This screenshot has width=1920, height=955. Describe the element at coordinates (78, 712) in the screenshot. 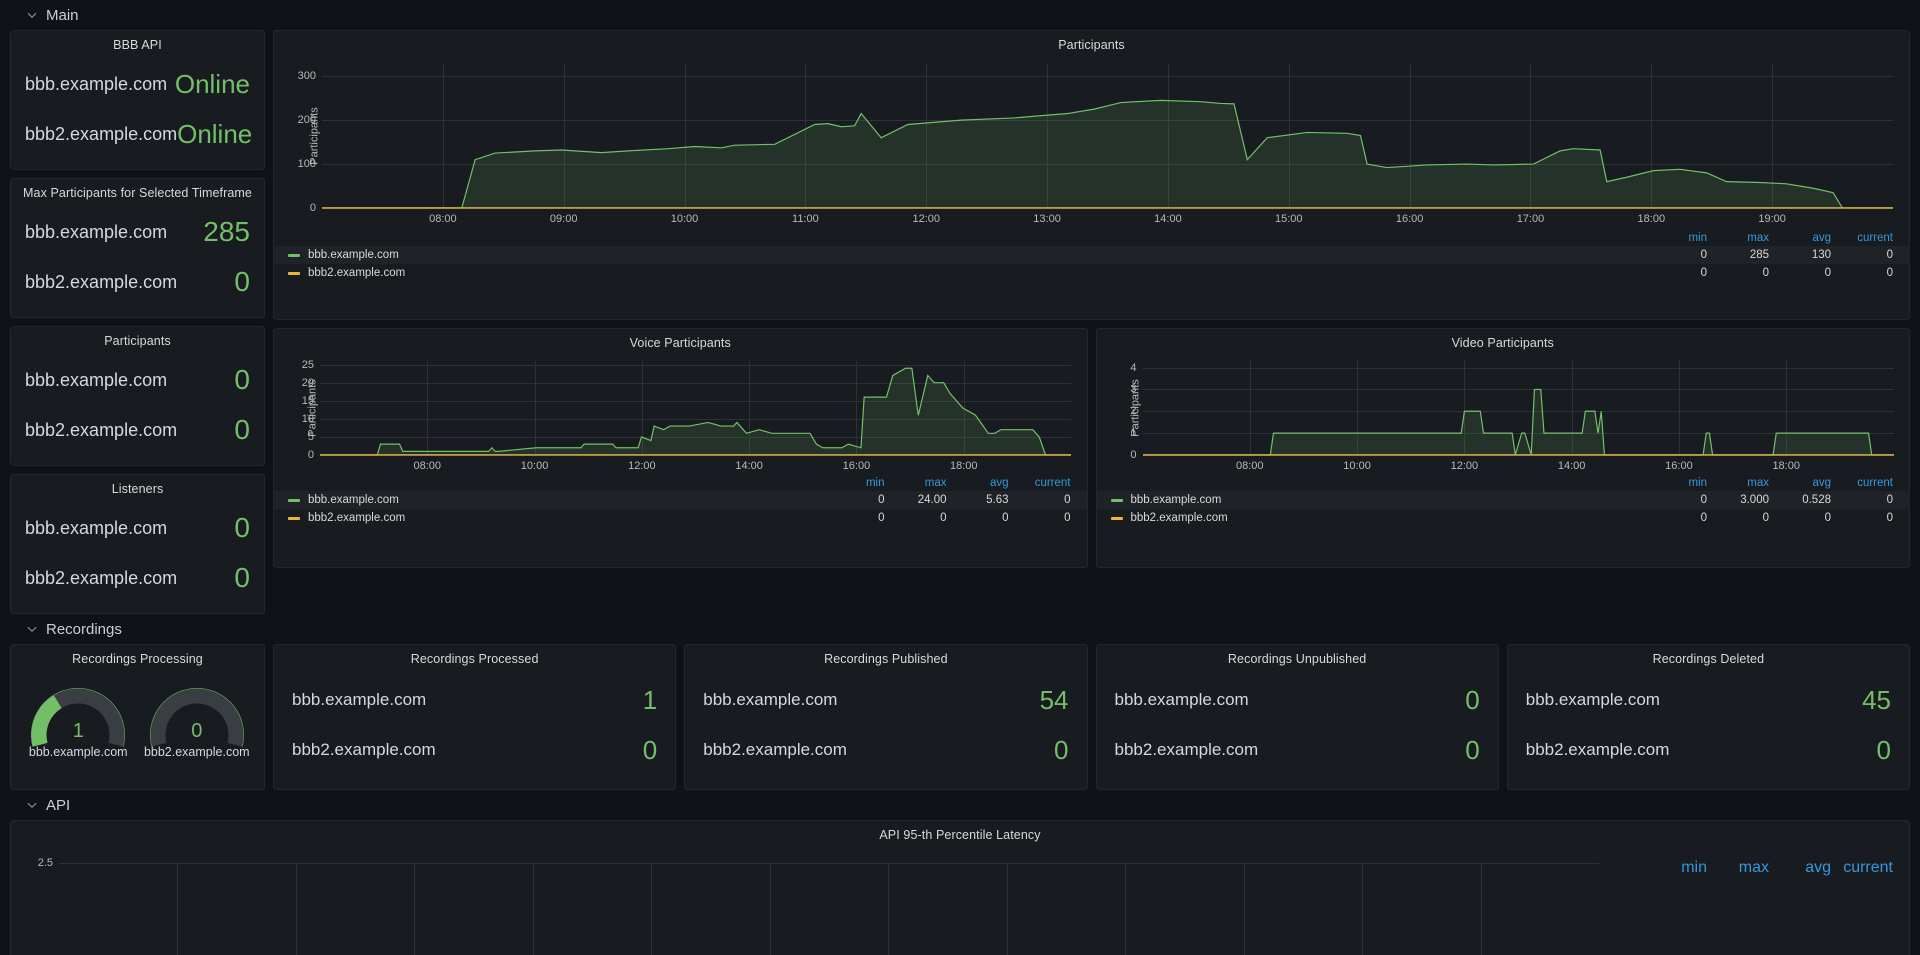

I see `gauge-dial-icon: 1` at that location.